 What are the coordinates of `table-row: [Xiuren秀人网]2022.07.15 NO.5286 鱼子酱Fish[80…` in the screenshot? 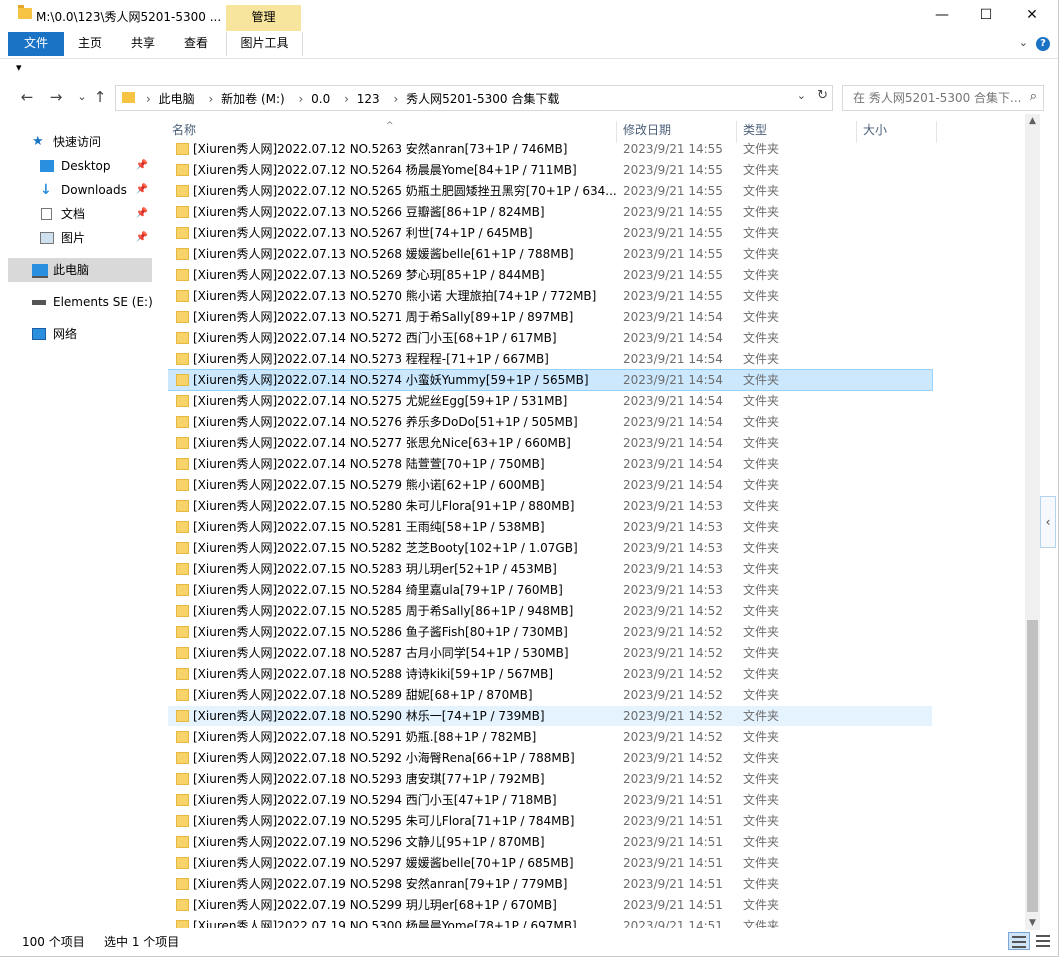 It's located at (550, 632).